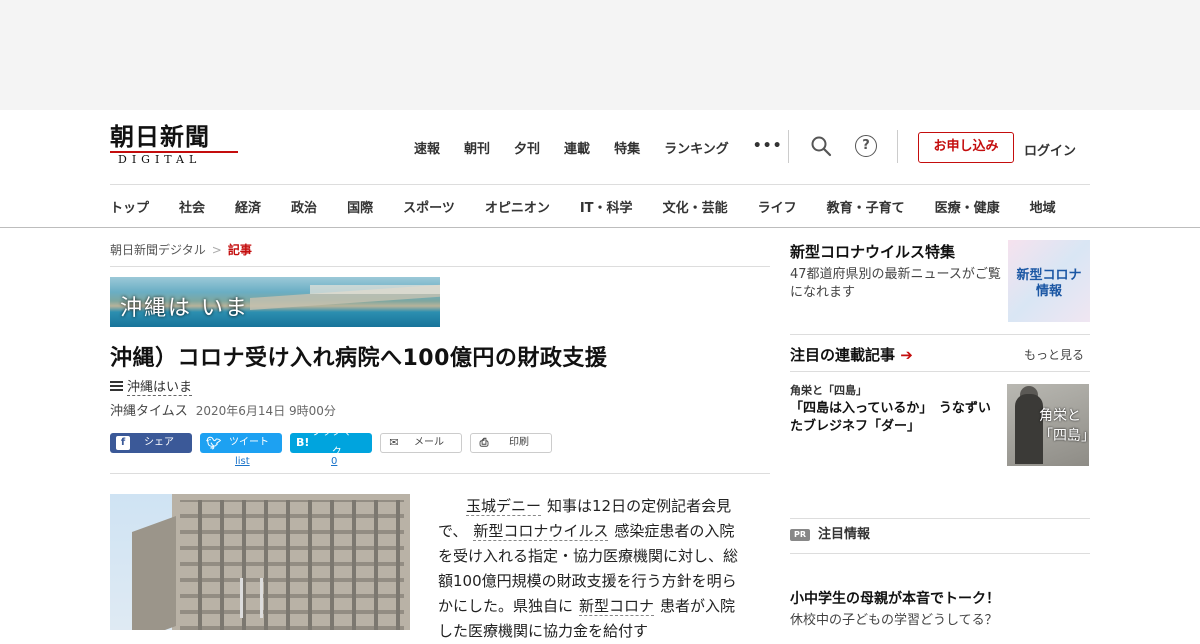 This screenshot has height=644, width=1200. What do you see at coordinates (517, 206) in the screenshot?
I see `cat-opinion: オピニオン` at bounding box center [517, 206].